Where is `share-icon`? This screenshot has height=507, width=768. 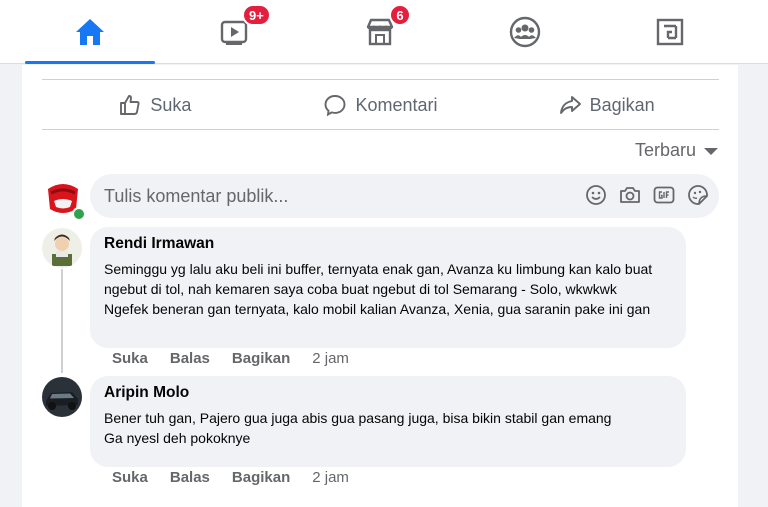 share-icon is located at coordinates (570, 105).